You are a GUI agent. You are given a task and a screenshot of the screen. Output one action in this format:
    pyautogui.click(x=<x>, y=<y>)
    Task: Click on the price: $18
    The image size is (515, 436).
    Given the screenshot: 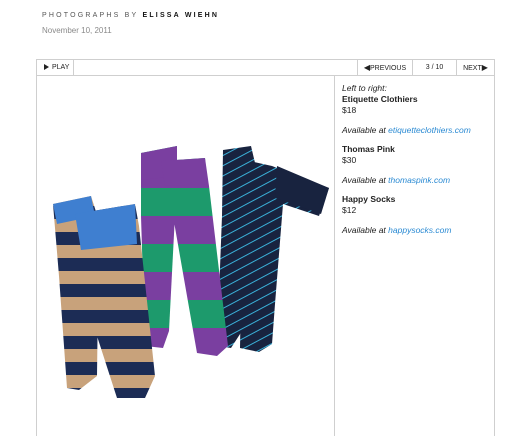 What is the action you would take?
    pyautogui.click(x=349, y=110)
    